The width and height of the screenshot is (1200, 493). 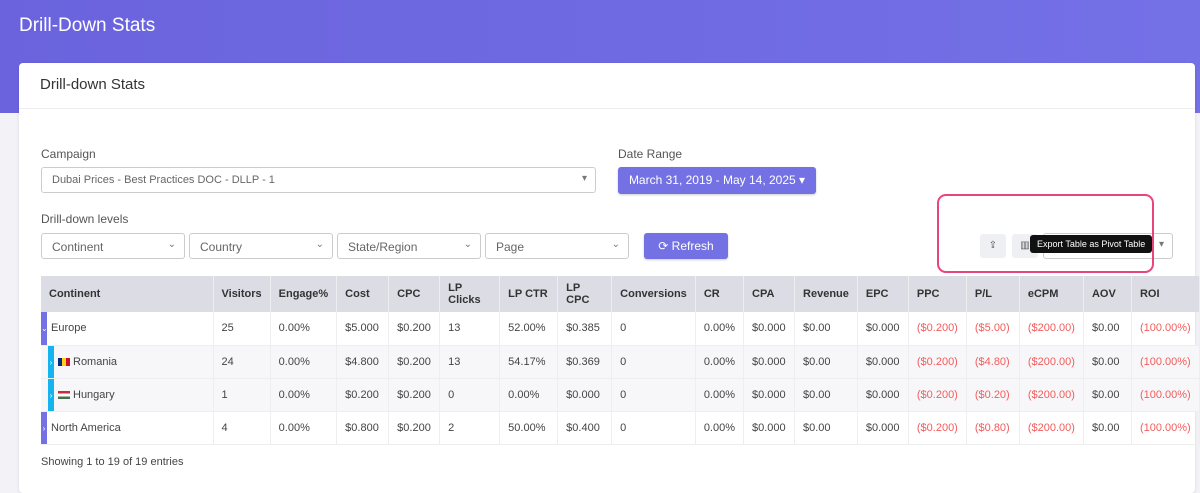 What do you see at coordinates (409, 246) in the screenshot?
I see `level-select-state: State/Region ⌄` at bounding box center [409, 246].